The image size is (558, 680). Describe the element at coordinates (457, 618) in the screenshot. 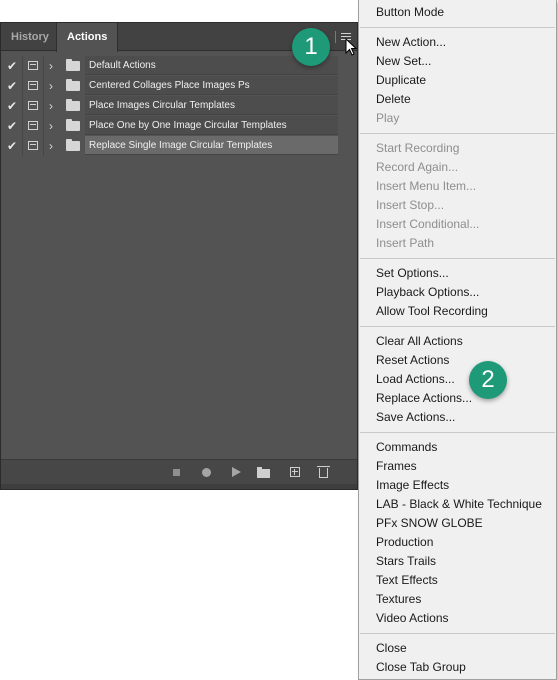

I see `menu-item-video-actions: Video Actions` at that location.